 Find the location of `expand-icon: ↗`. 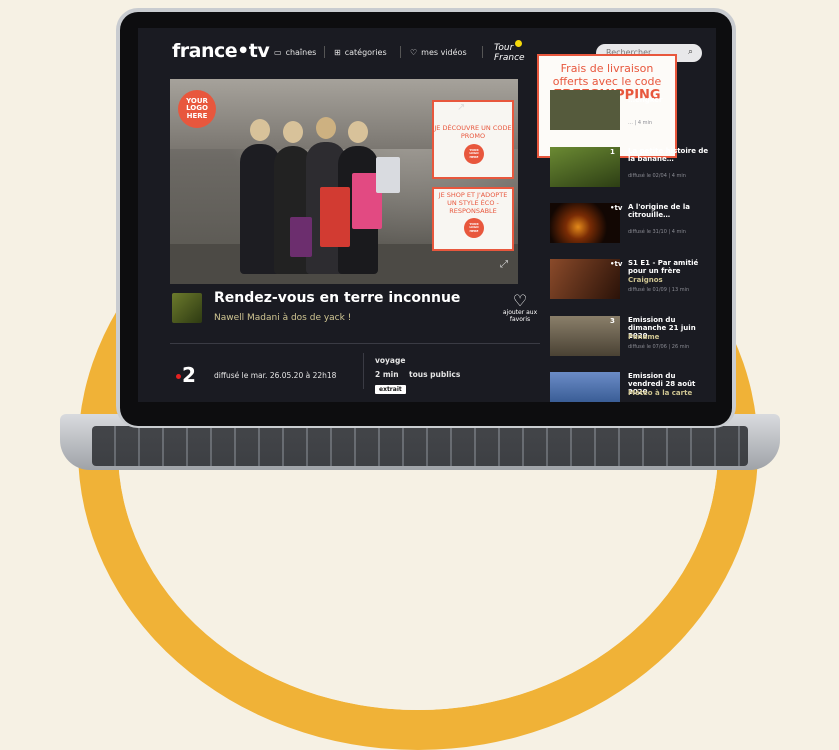

expand-icon: ↗ is located at coordinates (461, 107).